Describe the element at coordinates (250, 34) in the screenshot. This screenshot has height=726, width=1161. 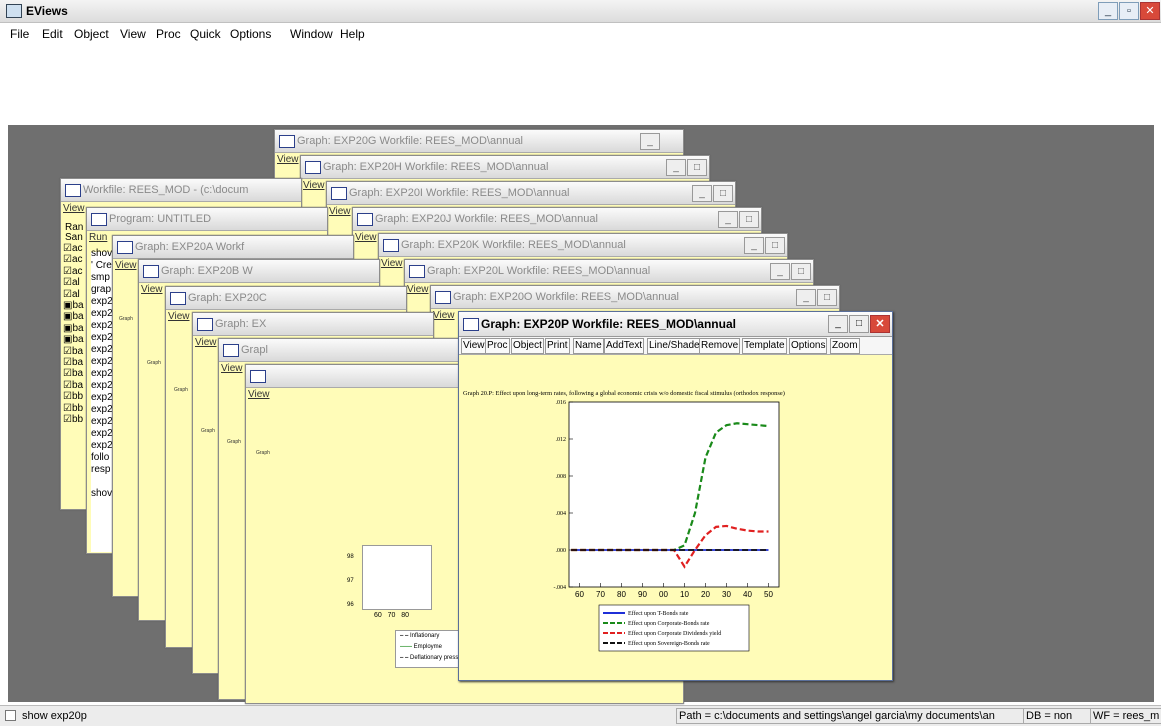
I see `menu-options: Options` at that location.